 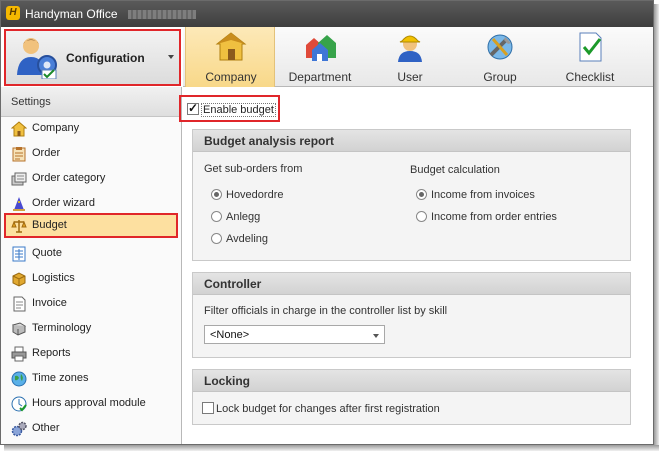 I want to click on controller-header: Controller, so click(x=411, y=284).